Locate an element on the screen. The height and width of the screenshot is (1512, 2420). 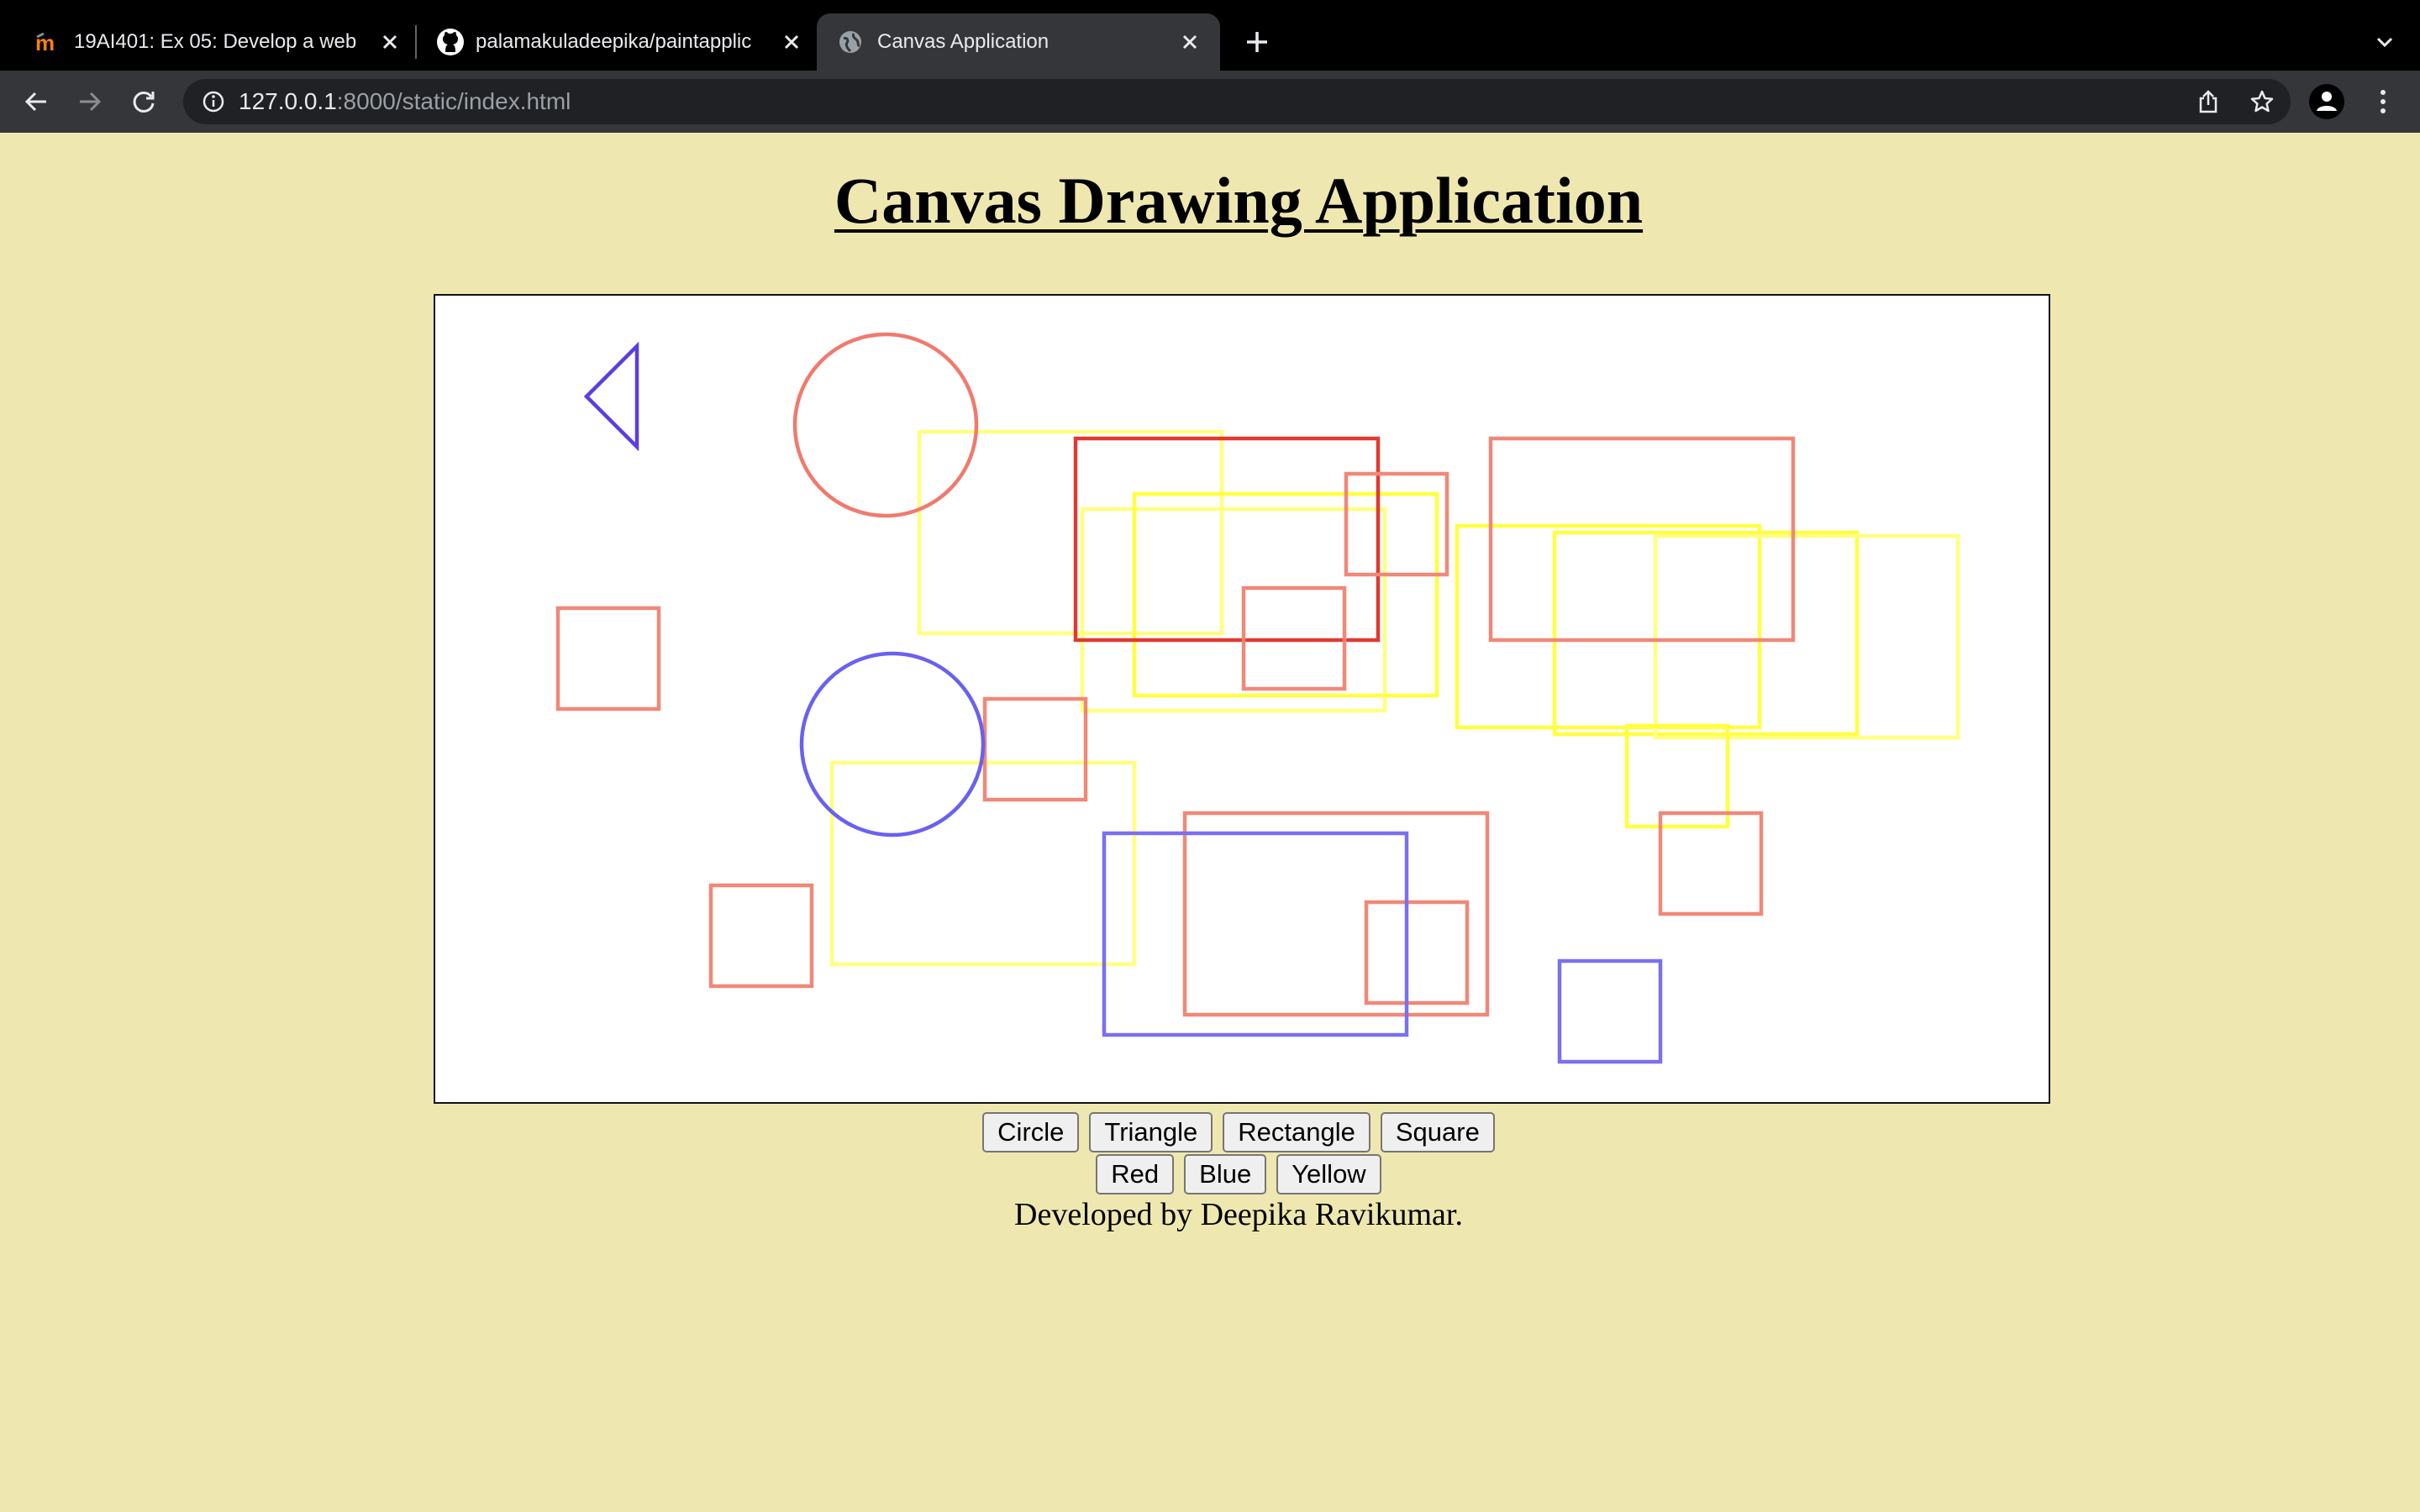
blue-button: Blue is located at coordinates (1225, 1174).